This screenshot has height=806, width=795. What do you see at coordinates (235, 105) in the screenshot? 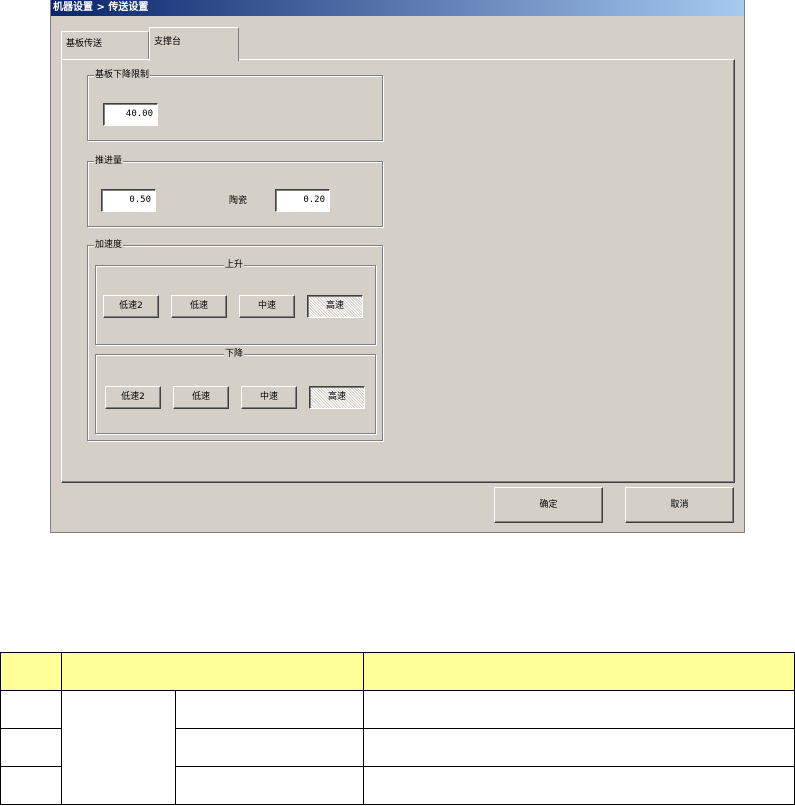
I see `lower-limit-group: 基板下降限制 40.00` at bounding box center [235, 105].